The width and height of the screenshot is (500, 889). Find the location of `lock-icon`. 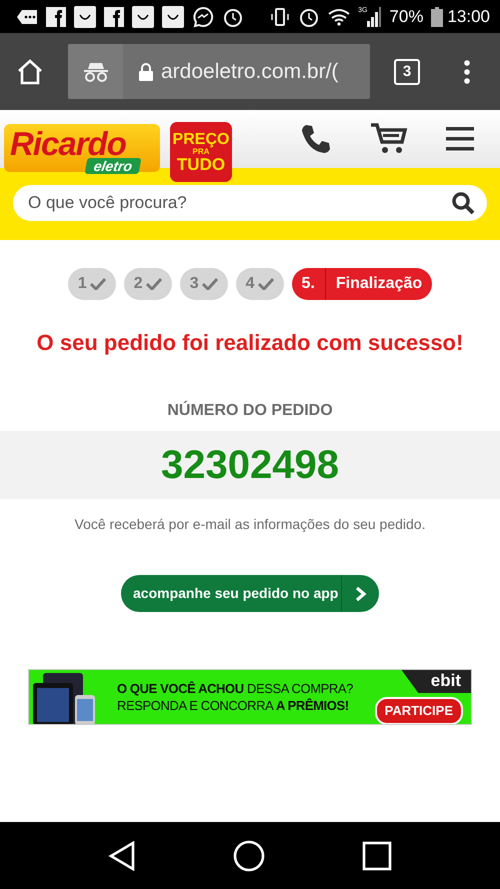

lock-icon is located at coordinates (146, 71).